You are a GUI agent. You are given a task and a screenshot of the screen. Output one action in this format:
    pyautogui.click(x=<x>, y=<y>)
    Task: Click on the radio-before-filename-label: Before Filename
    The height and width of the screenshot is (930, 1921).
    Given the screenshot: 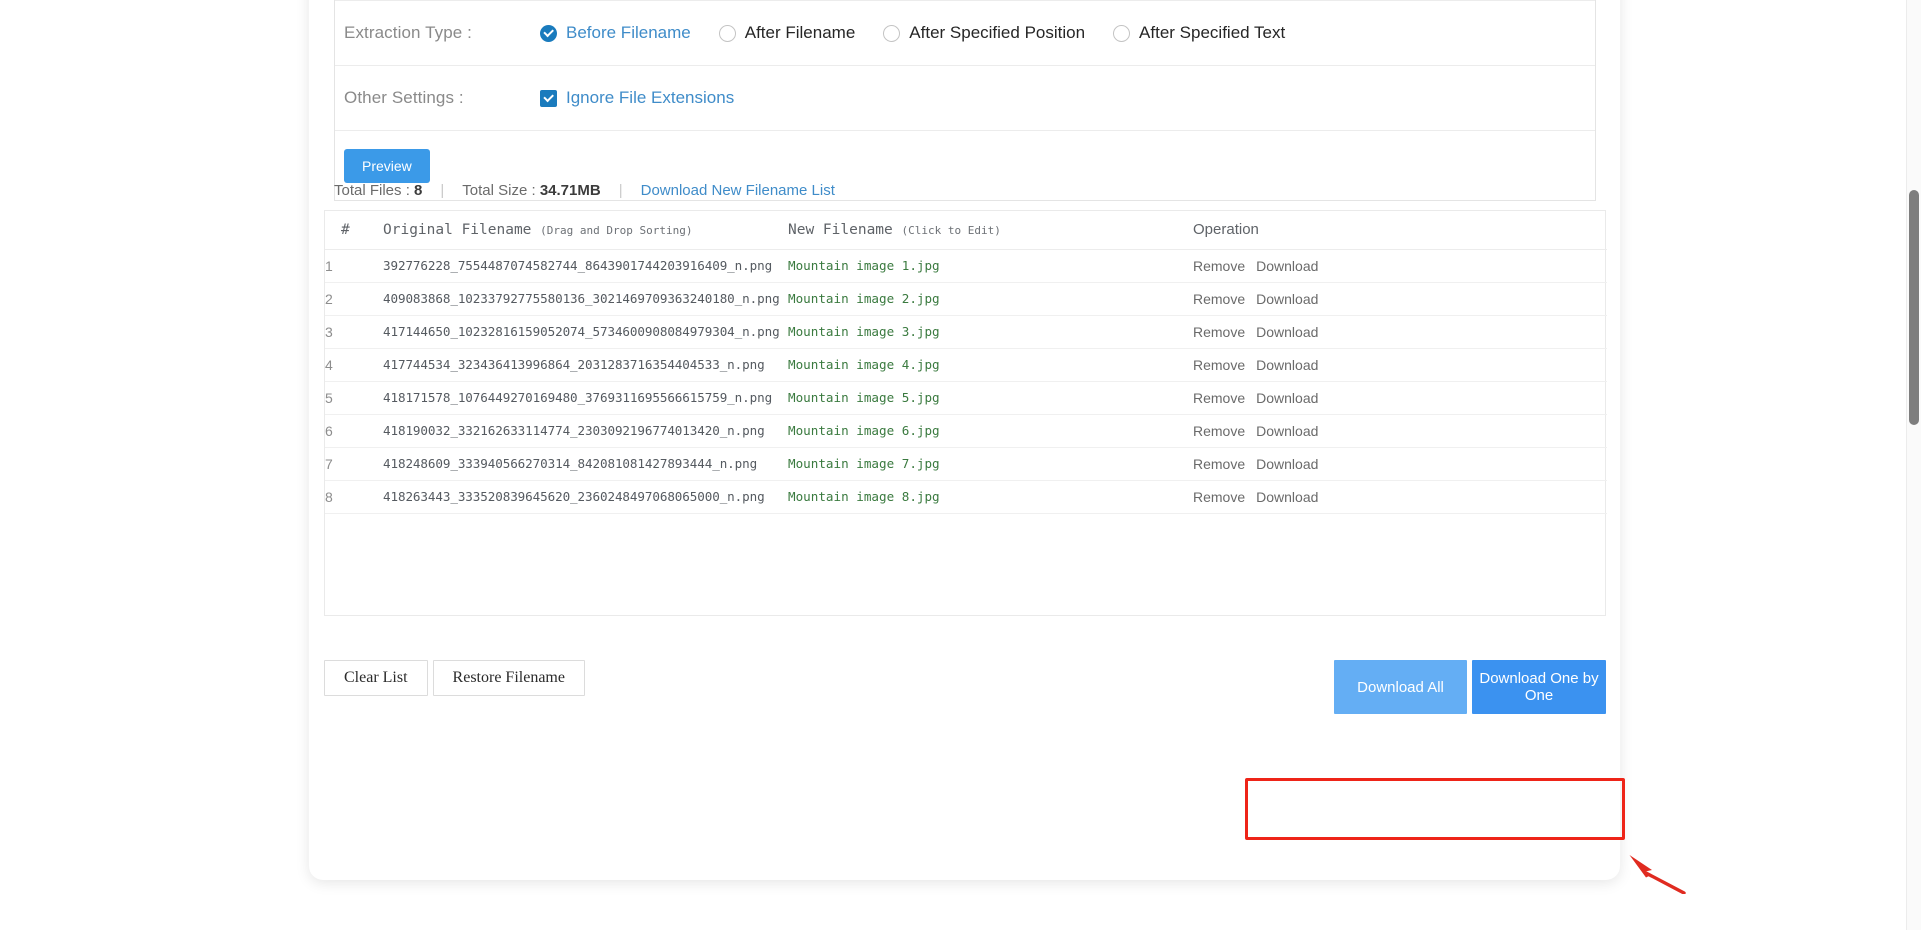 What is the action you would take?
    pyautogui.click(x=628, y=32)
    